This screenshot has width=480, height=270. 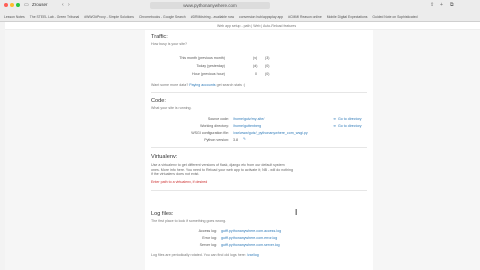 I want to click on traffic-heading: Traffic:, so click(x=159, y=37).